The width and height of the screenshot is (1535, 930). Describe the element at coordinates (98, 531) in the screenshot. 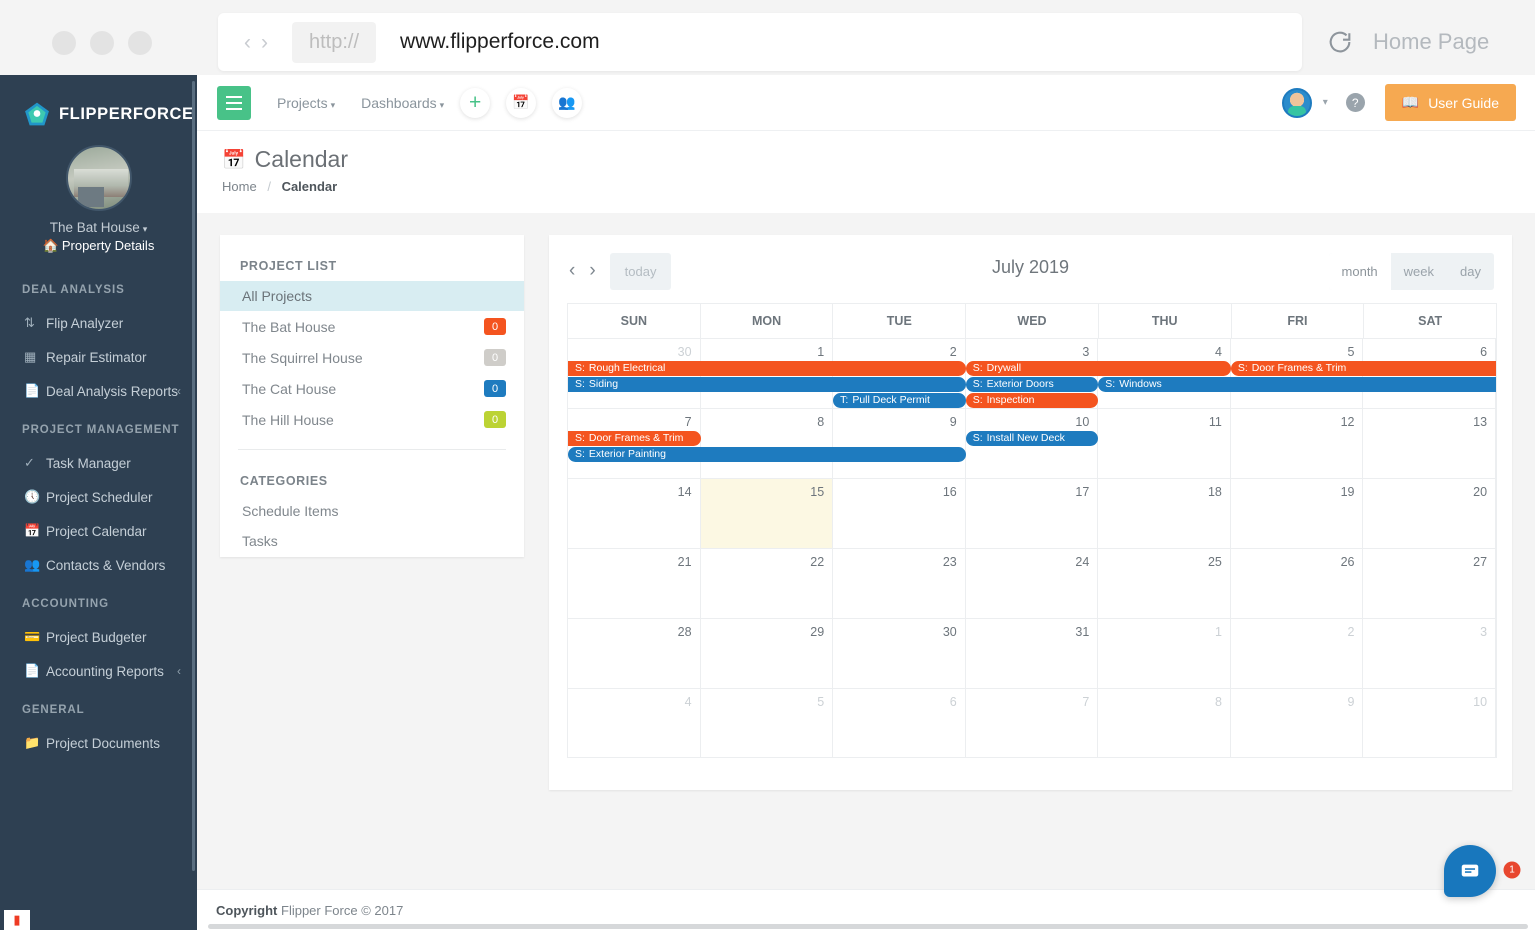

I see `sidebar-item-project-calendar: 📅 Project Calendar` at that location.